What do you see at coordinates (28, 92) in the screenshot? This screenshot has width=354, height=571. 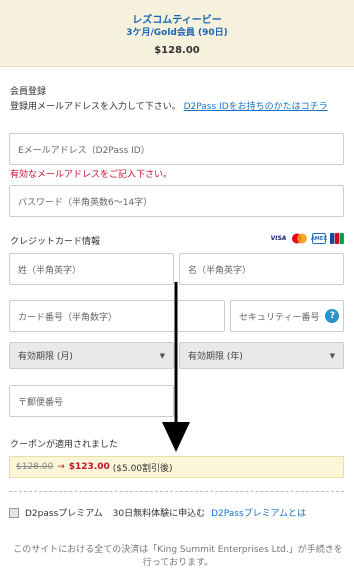 I see `registration-title: 会員登録` at bounding box center [28, 92].